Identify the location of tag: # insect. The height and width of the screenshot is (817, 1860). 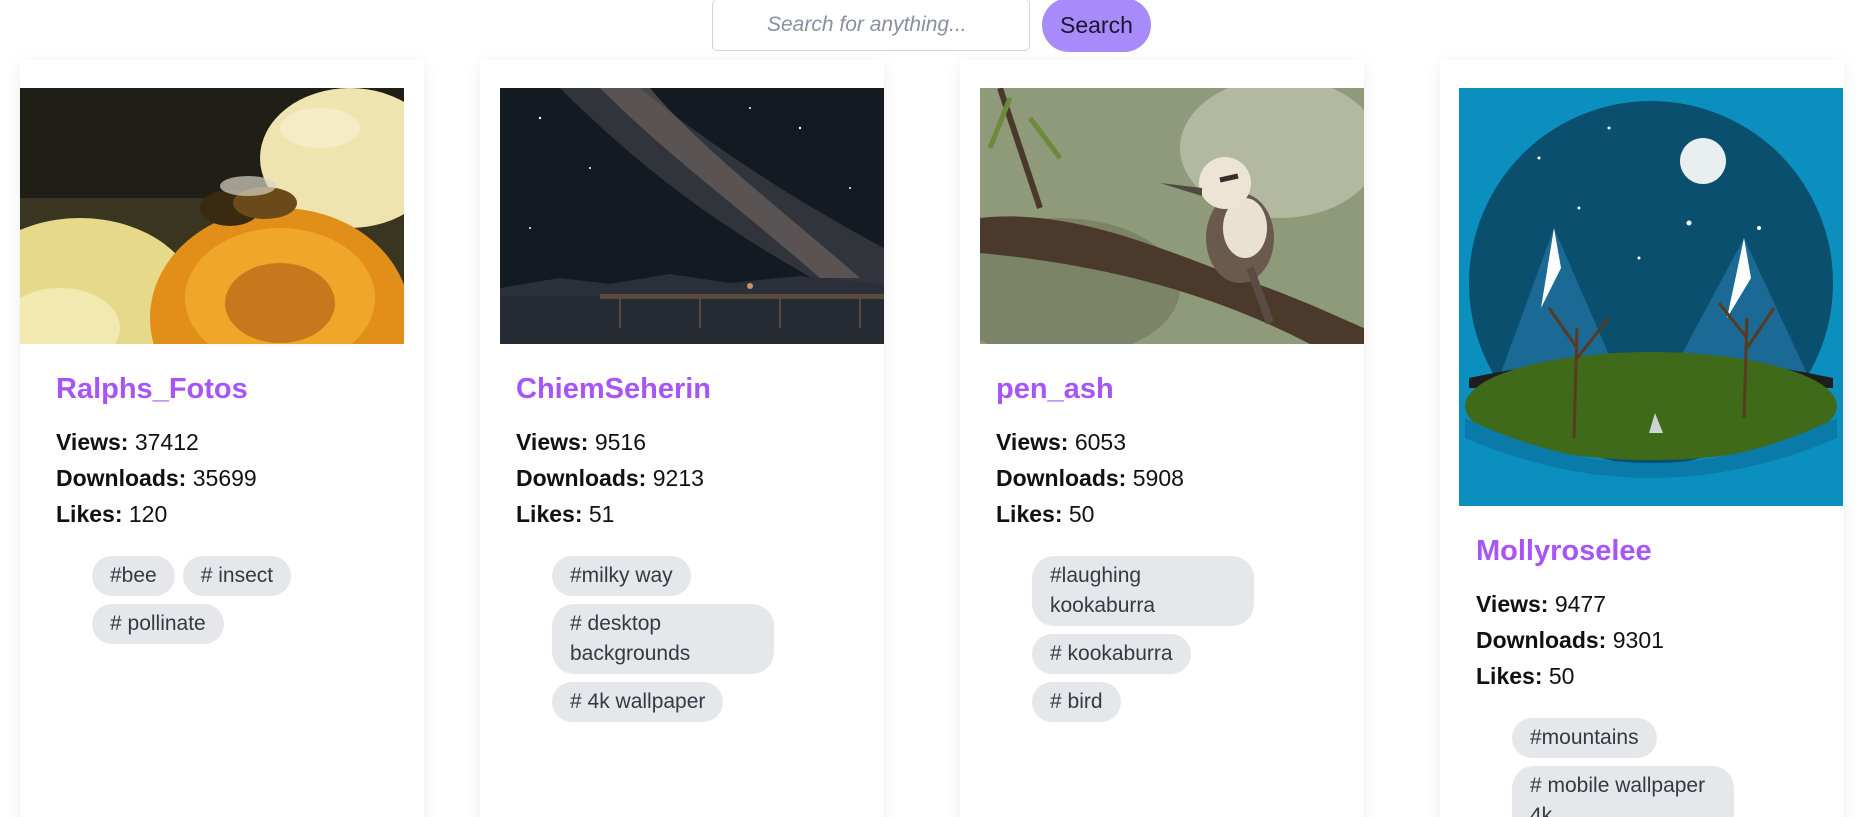
(237, 576).